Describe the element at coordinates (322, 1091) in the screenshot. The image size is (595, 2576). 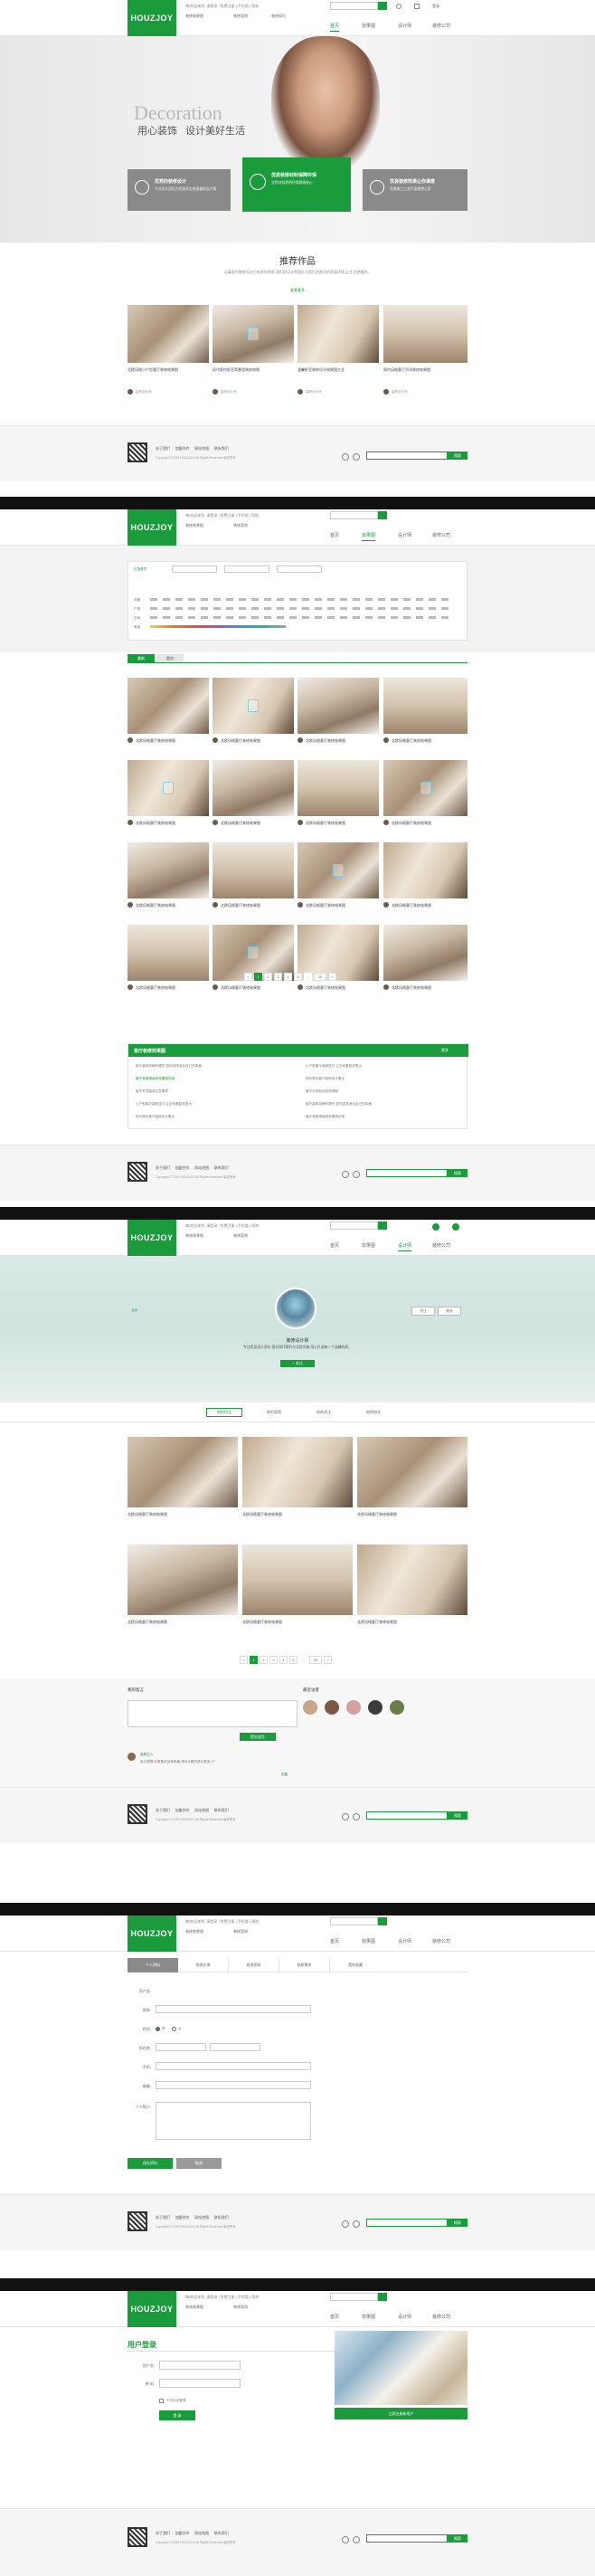
I see `article-link: 客厅灯具如何选择搭配` at that location.